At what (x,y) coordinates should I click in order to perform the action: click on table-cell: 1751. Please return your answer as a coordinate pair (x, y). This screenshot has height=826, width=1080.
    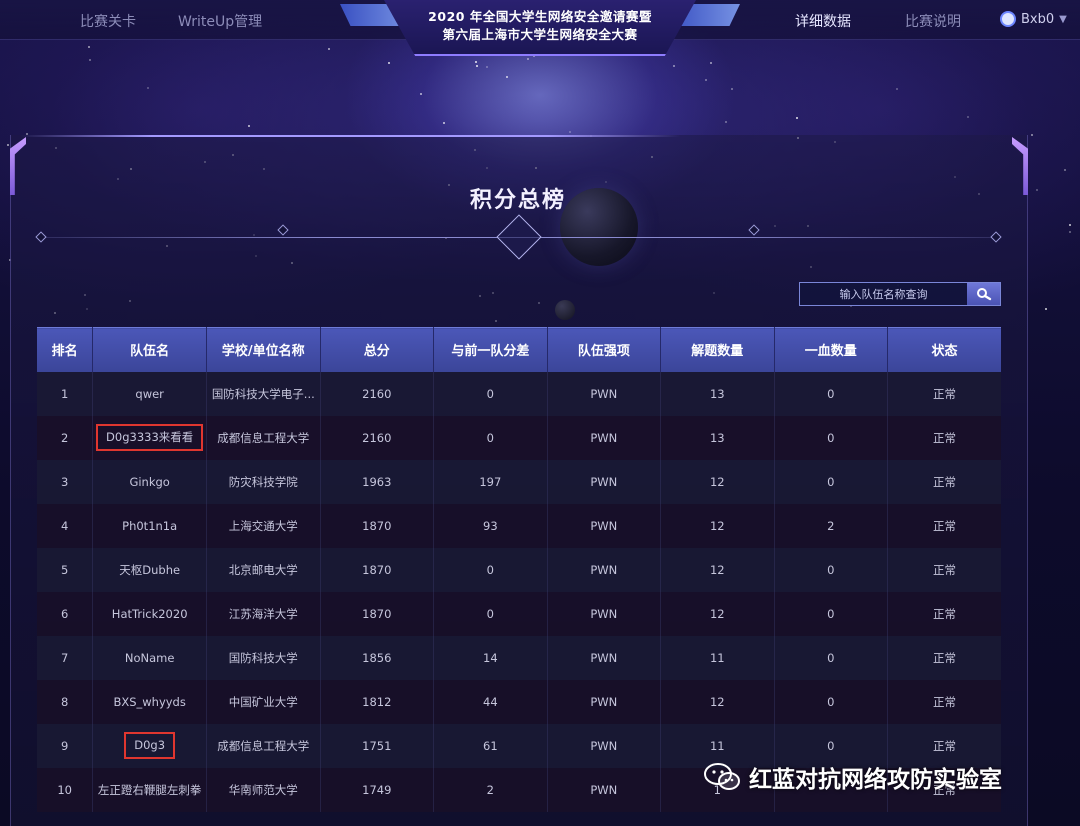
    Looking at the image, I should click on (377, 745).